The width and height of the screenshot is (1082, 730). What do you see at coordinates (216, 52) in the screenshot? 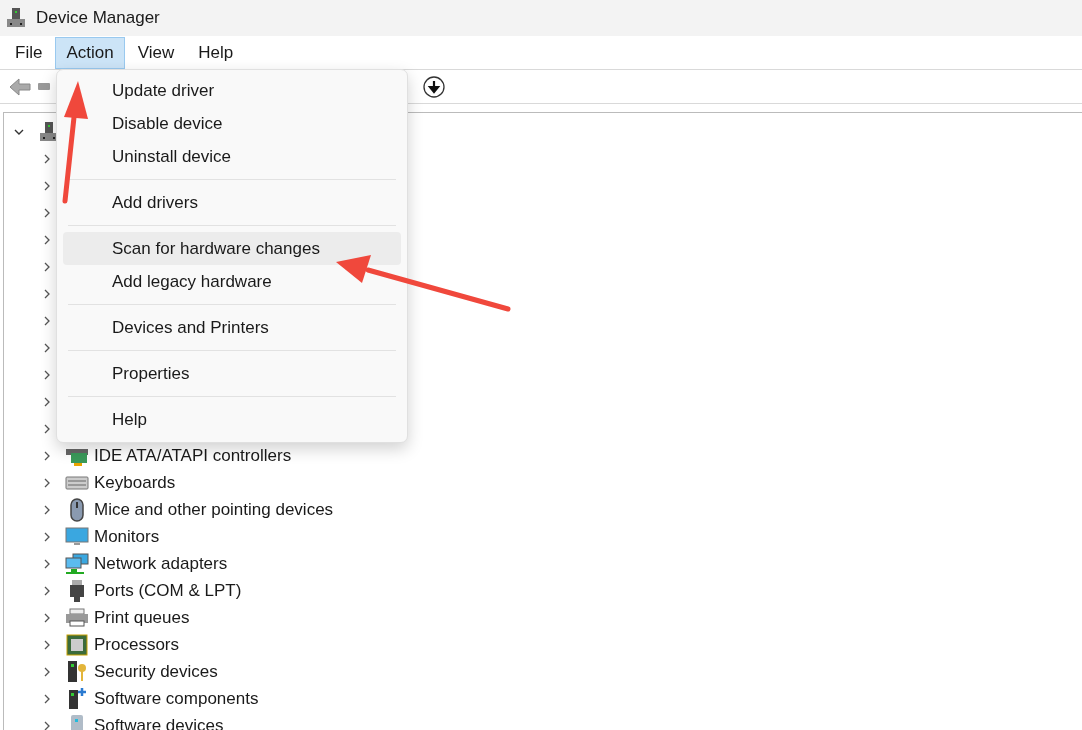
I see `menu-bar-item: Help` at bounding box center [216, 52].